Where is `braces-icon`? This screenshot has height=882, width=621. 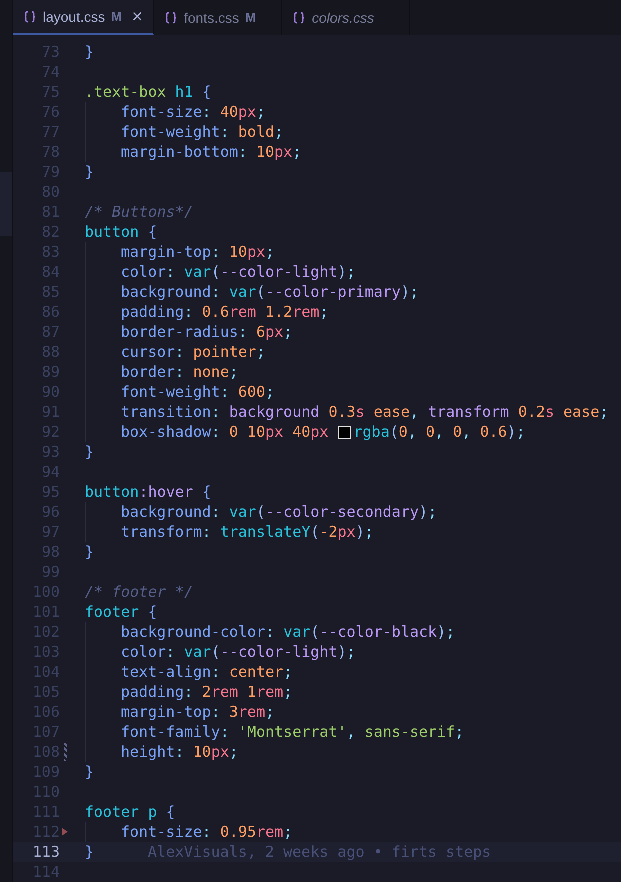 braces-icon is located at coordinates (299, 17).